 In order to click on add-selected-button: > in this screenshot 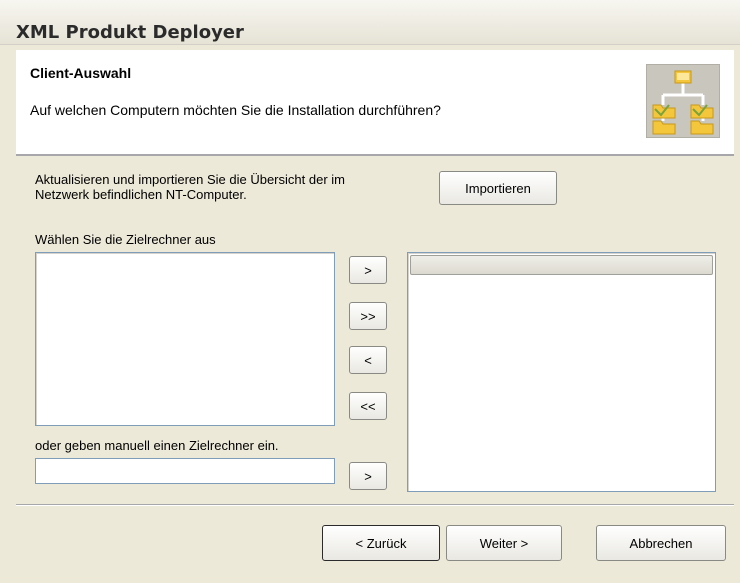, I will do `click(368, 270)`.